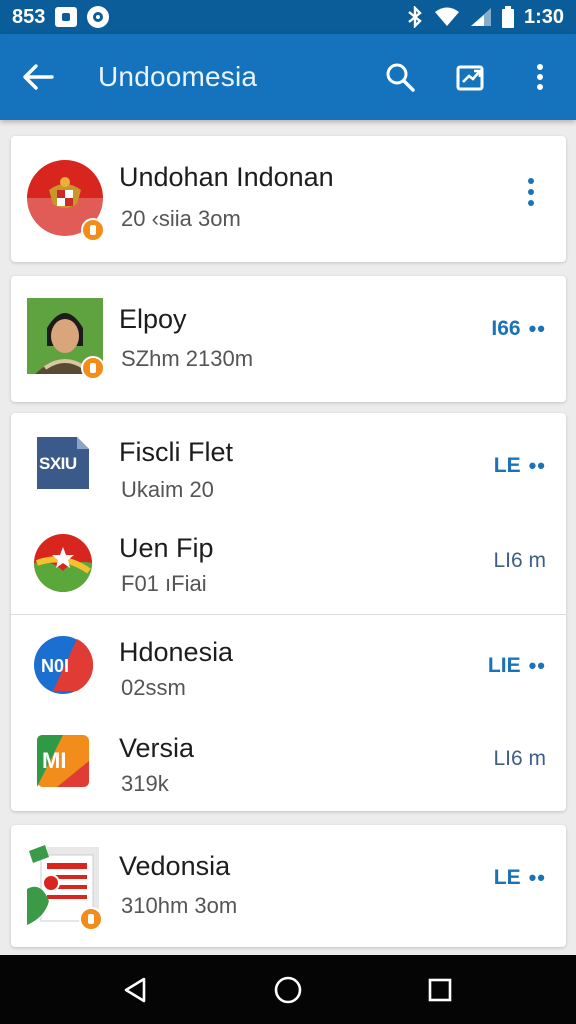  I want to click on wifi-icon, so click(447, 17).